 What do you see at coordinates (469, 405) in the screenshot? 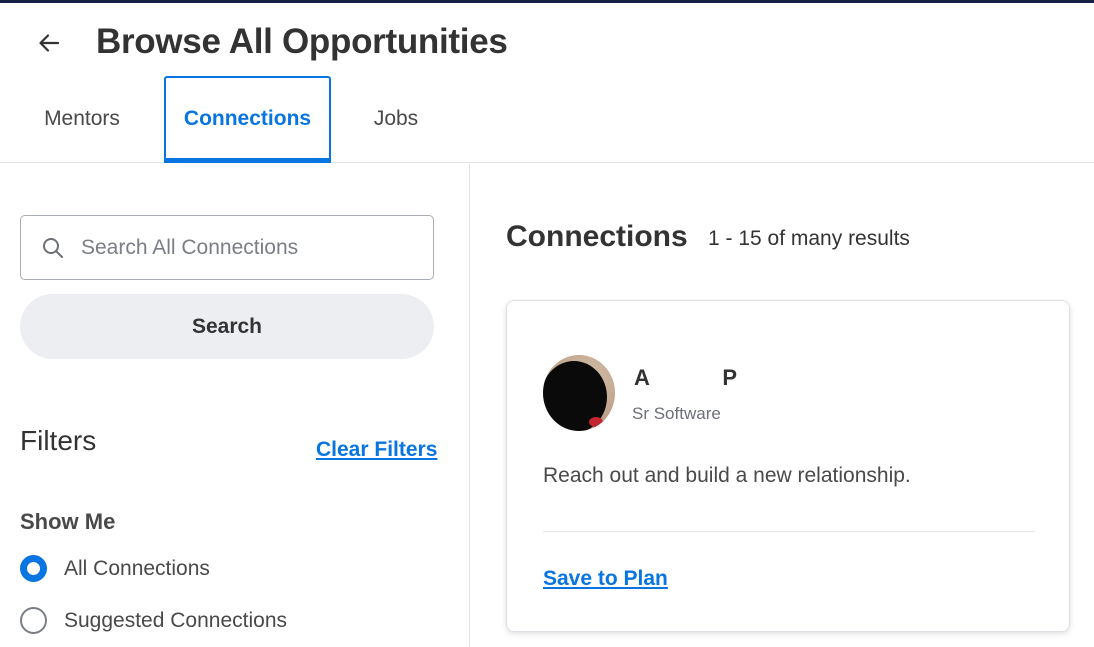
I see `panel-divider` at bounding box center [469, 405].